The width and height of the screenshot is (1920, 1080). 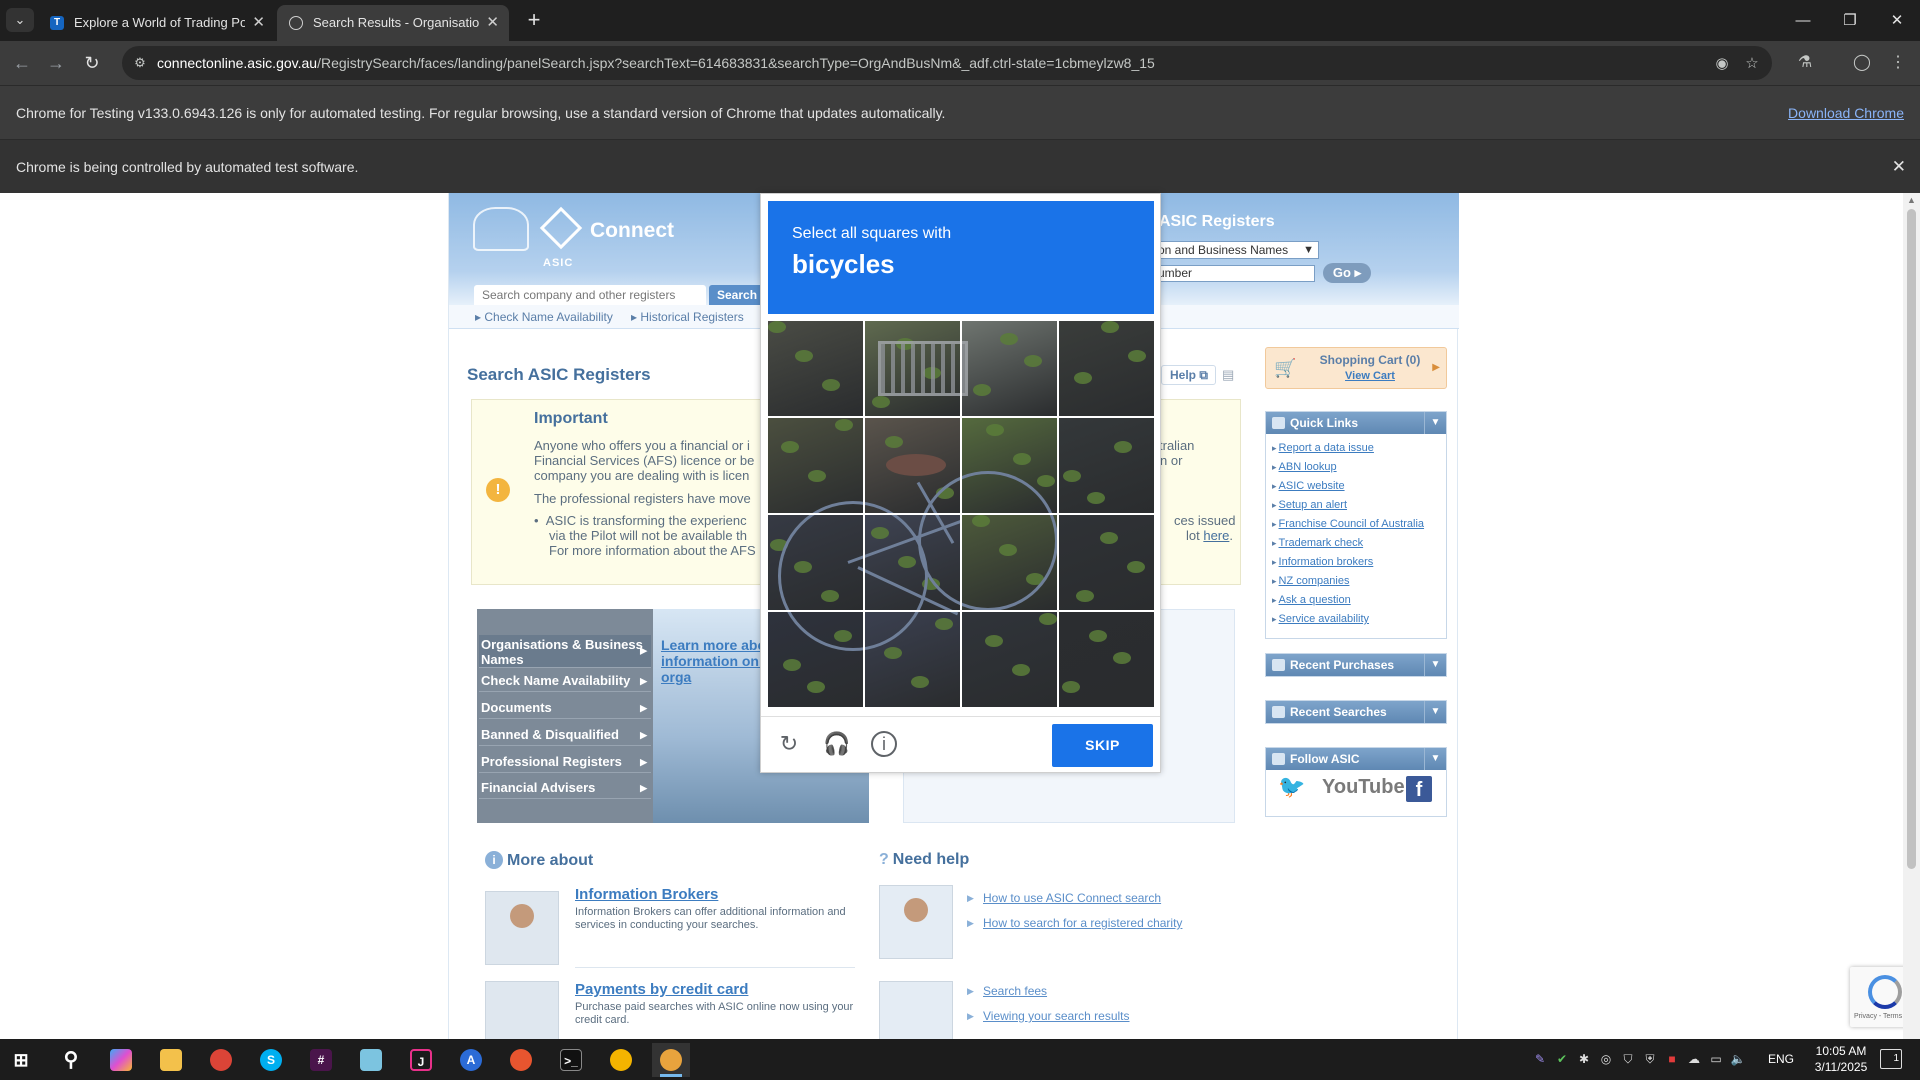 I want to click on file-explorer-icon, so click(x=171, y=1060).